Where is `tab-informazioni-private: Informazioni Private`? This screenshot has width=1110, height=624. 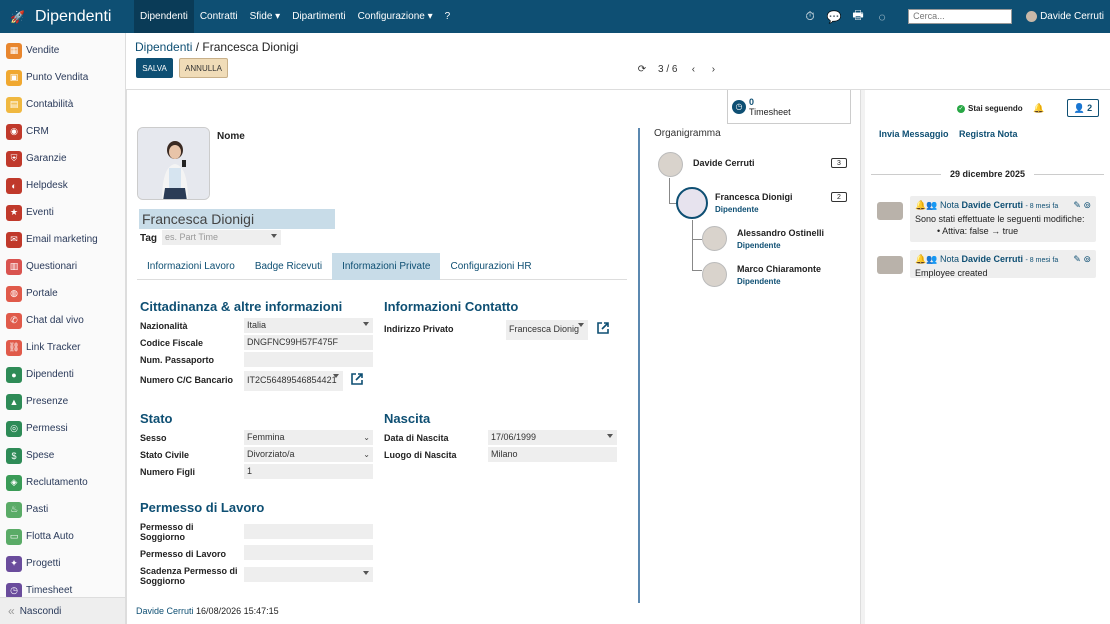
tab-informazioni-private: Informazioni Private is located at coordinates (386, 266).